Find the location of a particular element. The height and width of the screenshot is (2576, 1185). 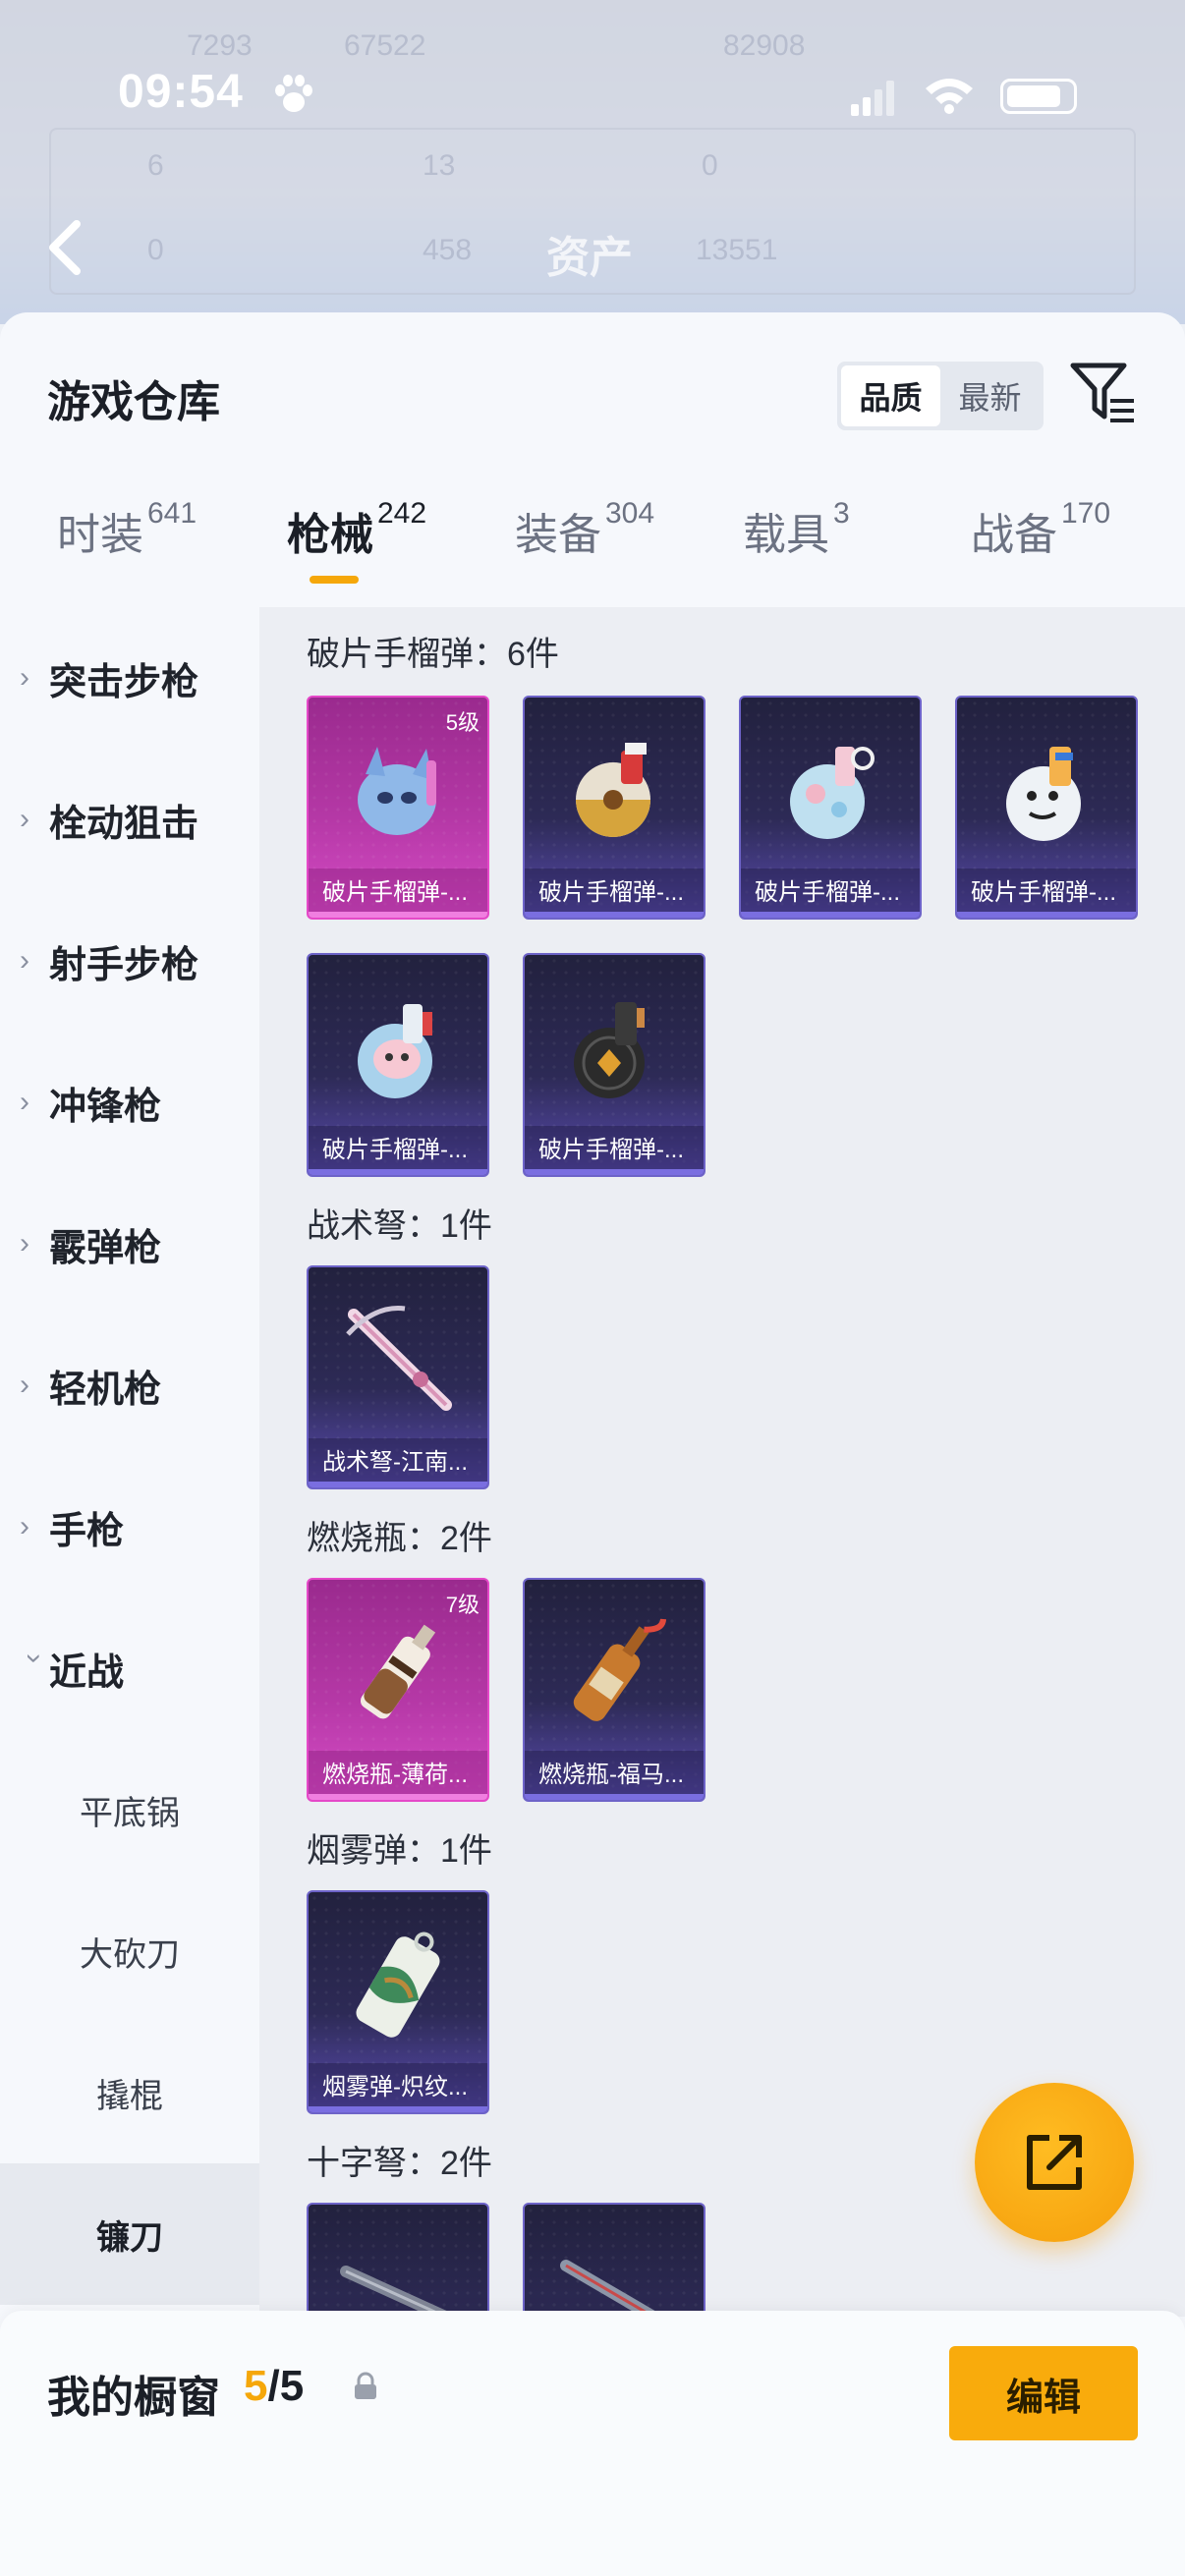

category-tabs: 时装 641 枪械 242 装备 304 载具 3 战备 170 is located at coordinates (592, 557).